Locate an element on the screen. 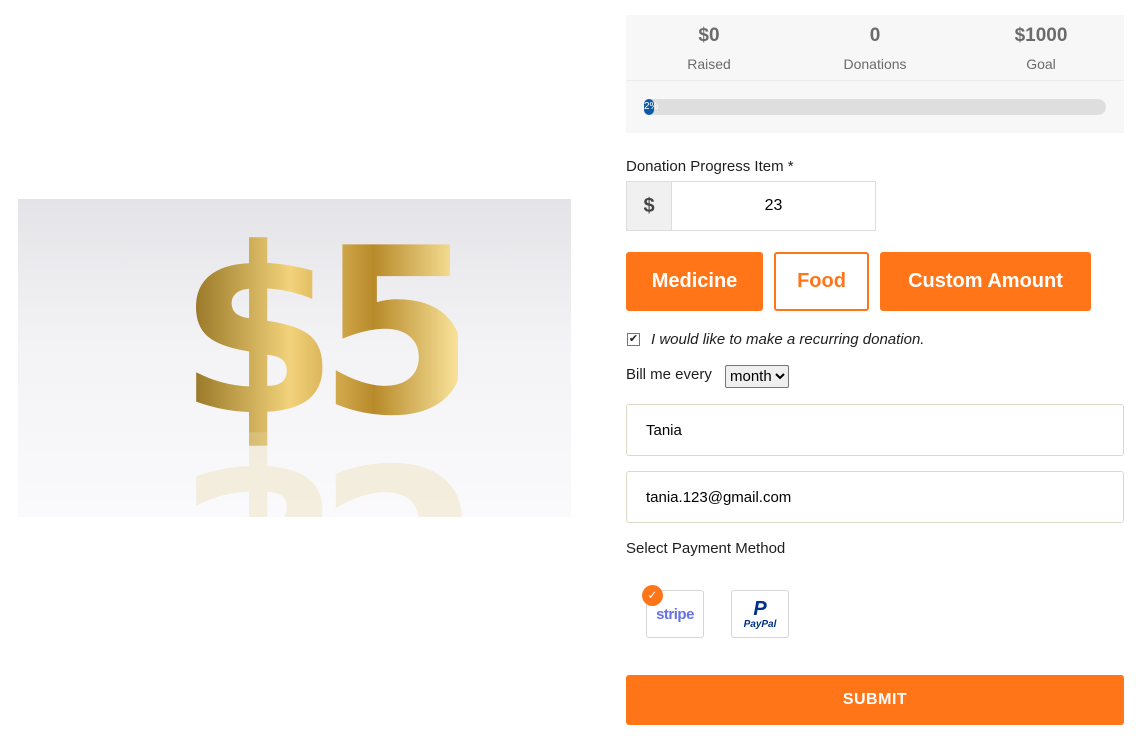 This screenshot has width=1136, height=752. stat-raised: $0 Raised is located at coordinates (709, 48).